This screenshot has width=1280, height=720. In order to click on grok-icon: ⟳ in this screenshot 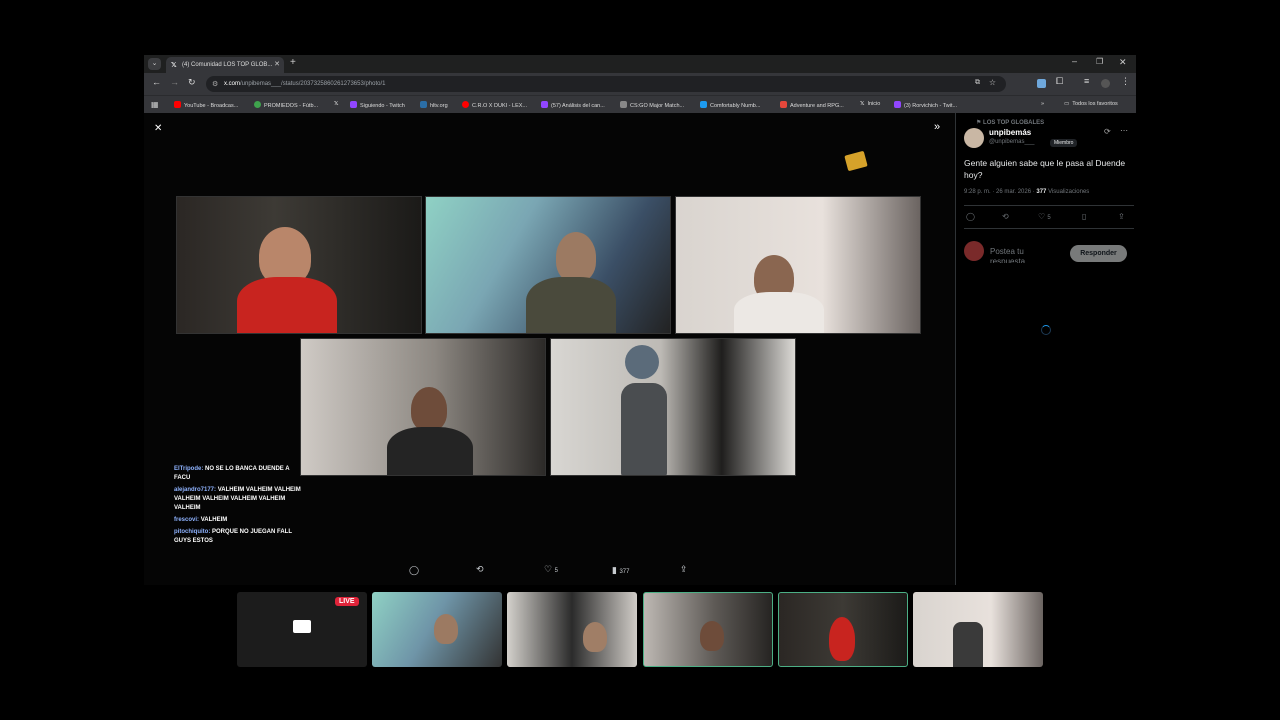, I will do `click(1107, 131)`.